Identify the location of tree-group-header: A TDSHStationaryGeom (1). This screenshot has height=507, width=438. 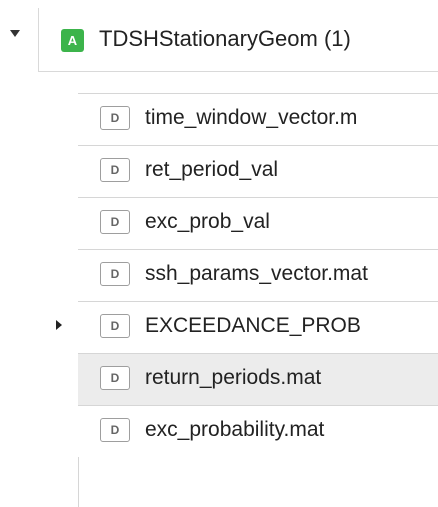
(219, 36).